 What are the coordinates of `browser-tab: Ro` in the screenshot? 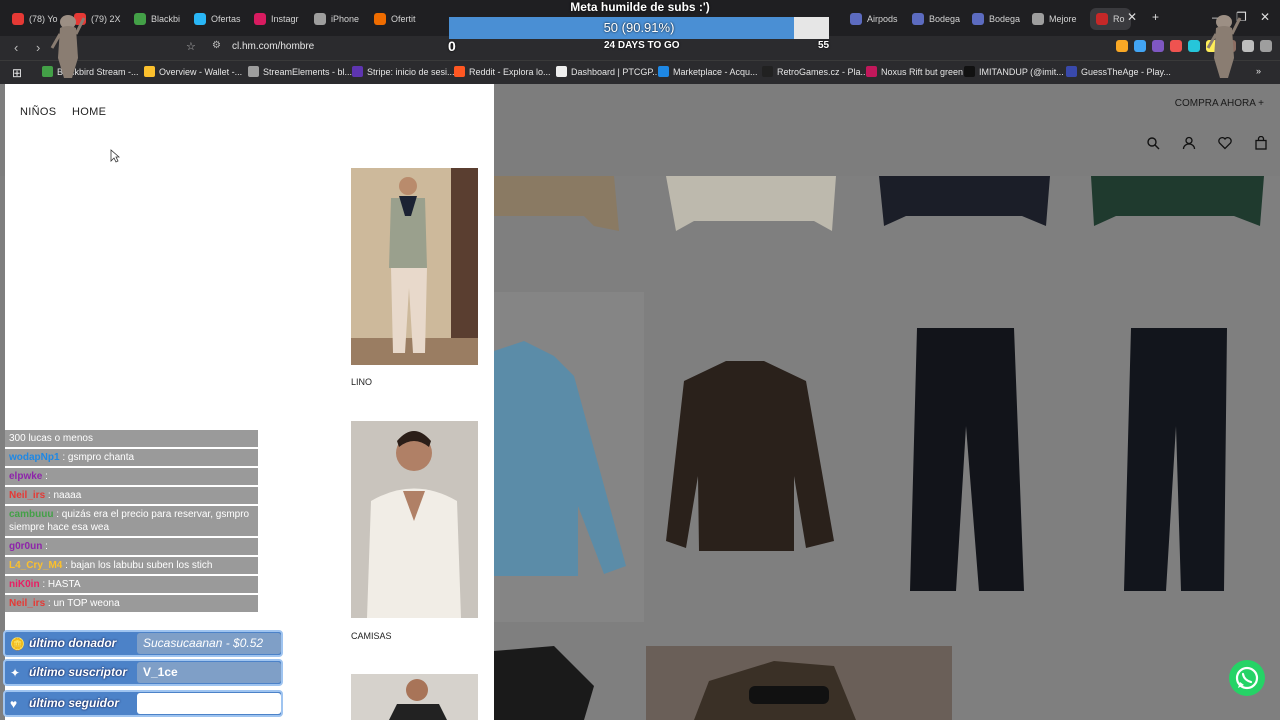 It's located at (1110, 19).